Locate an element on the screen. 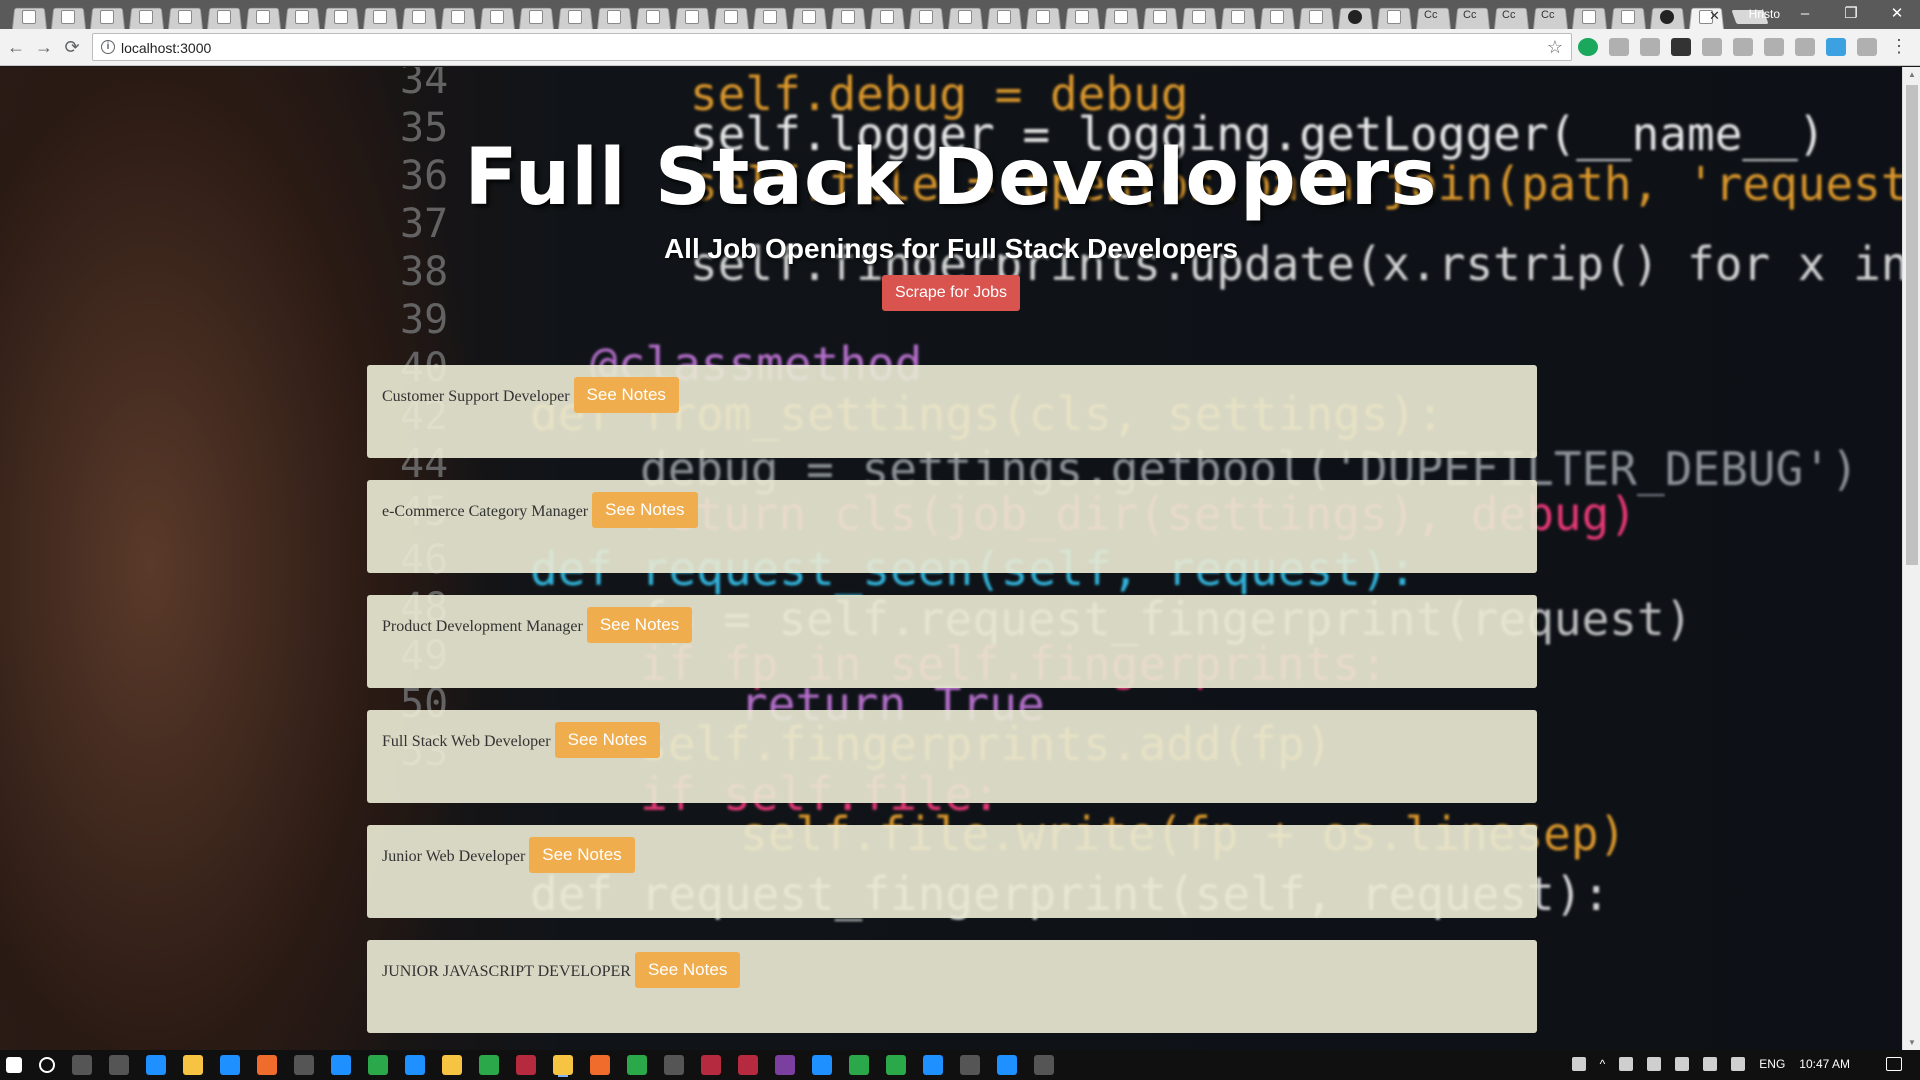  browser-menu-icon: ⋮ is located at coordinates (1899, 46).